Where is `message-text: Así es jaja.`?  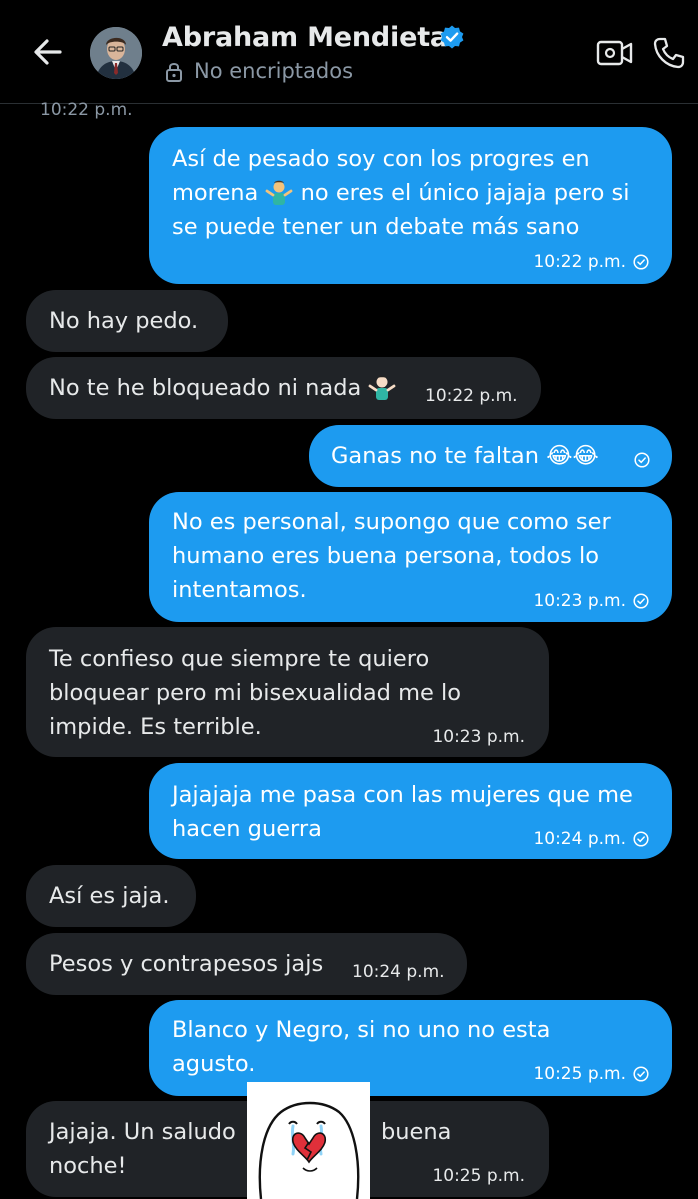
message-text: Así es jaja. is located at coordinates (109, 896).